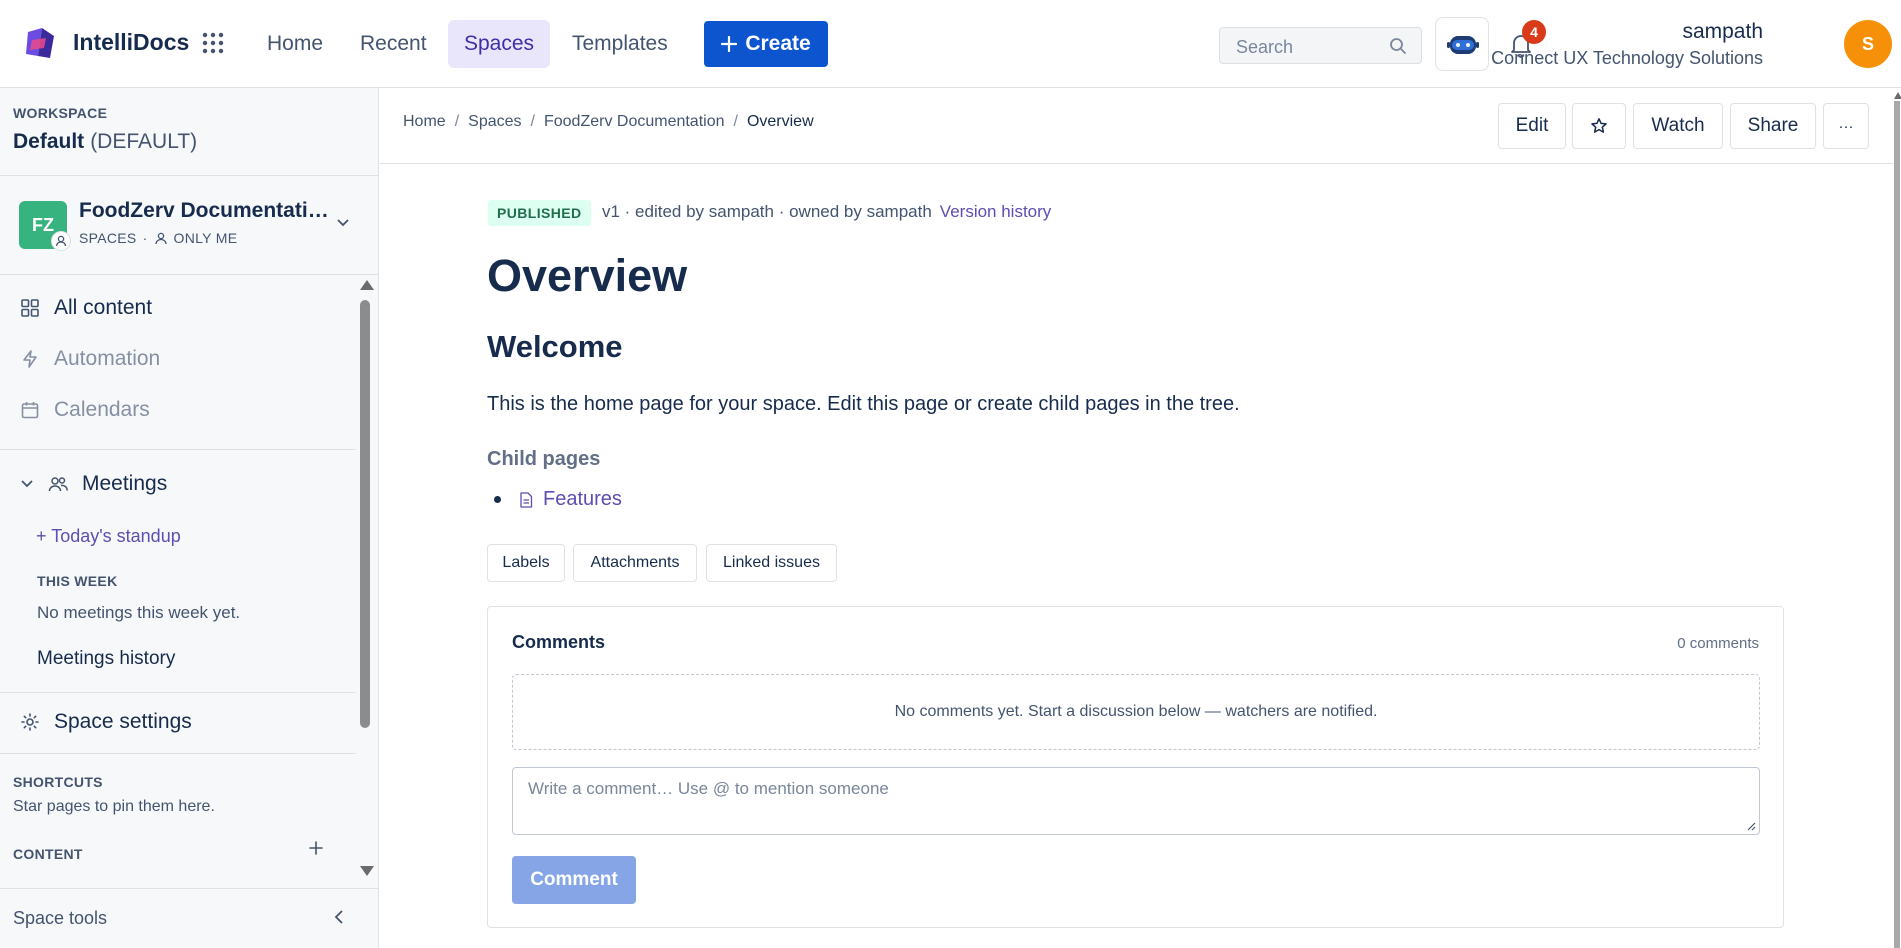 The width and height of the screenshot is (1901, 948). What do you see at coordinates (144, 141) in the screenshot?
I see `workspace-default-tag: (DEFAULT)` at bounding box center [144, 141].